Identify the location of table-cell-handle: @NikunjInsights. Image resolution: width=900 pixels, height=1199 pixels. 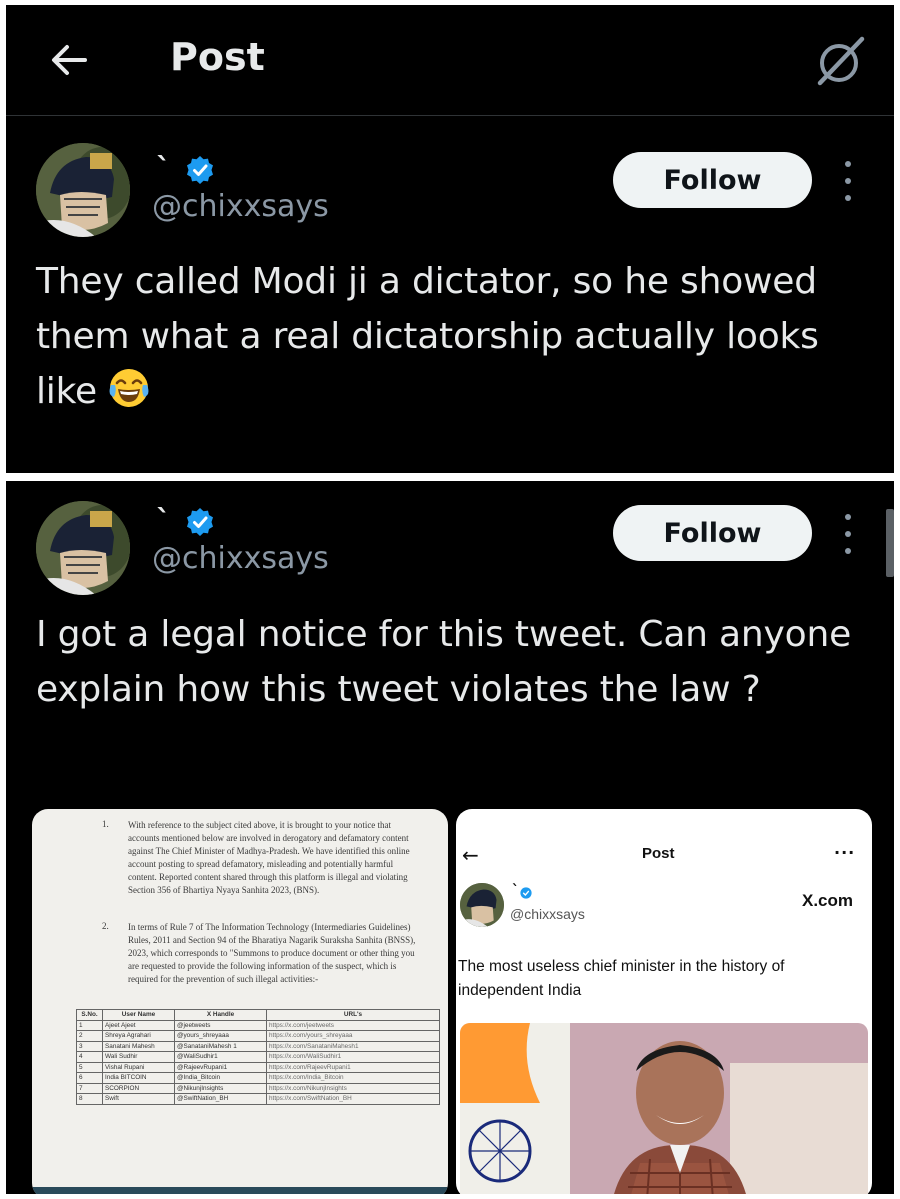
(220, 1088).